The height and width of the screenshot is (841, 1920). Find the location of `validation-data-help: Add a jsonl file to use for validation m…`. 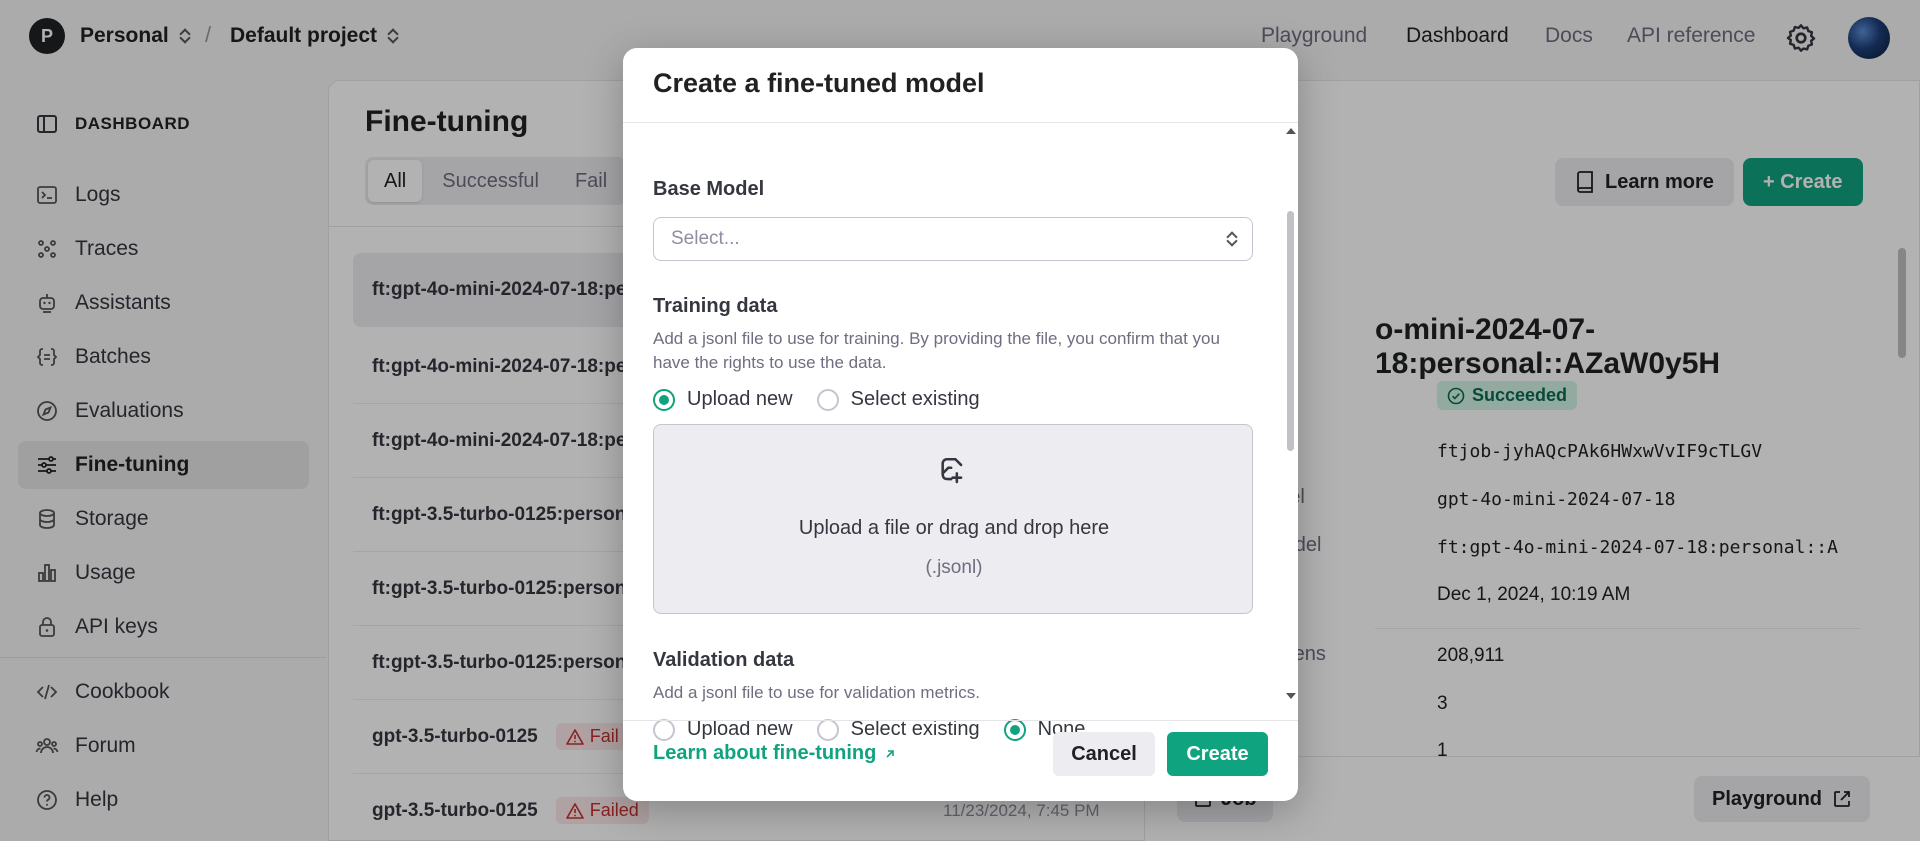

validation-data-help: Add a jsonl file to use for validation m… is located at coordinates (816, 692).